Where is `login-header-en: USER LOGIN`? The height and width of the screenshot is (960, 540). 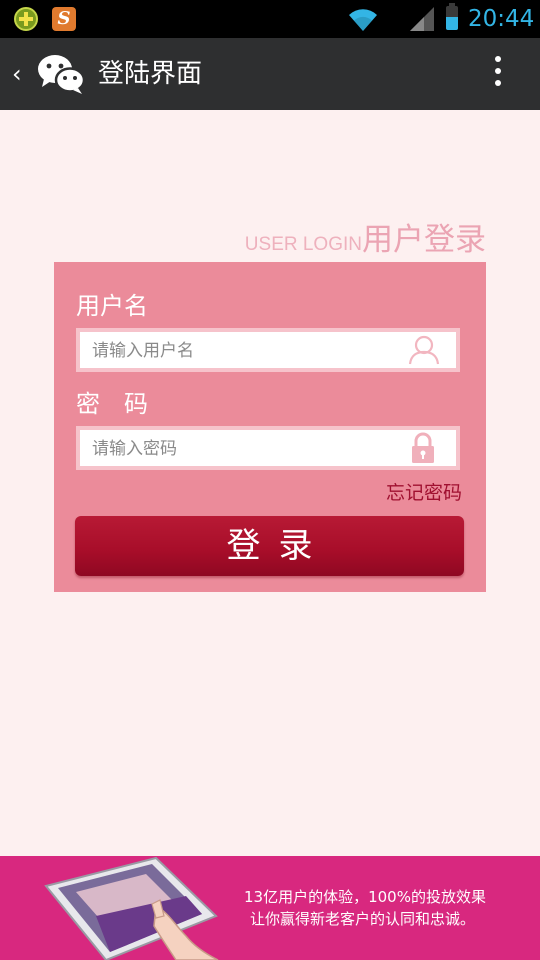 login-header-en: USER LOGIN is located at coordinates (303, 244).